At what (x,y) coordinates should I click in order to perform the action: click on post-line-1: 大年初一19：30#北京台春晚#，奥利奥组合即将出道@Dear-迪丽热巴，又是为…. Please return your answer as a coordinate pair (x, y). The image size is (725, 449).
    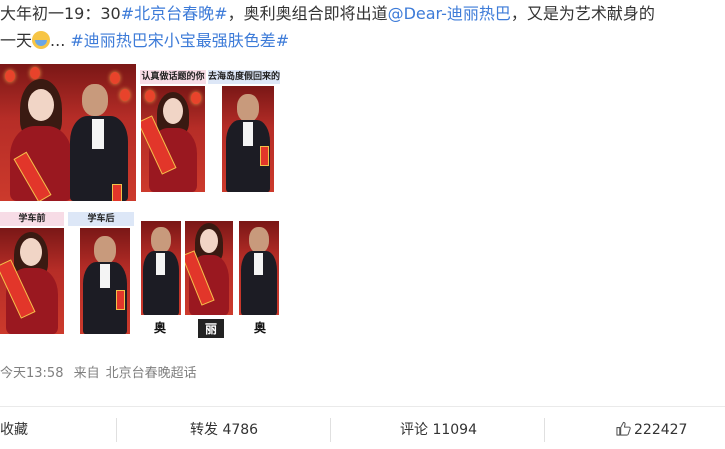
    Looking at the image, I should click on (357, 13).